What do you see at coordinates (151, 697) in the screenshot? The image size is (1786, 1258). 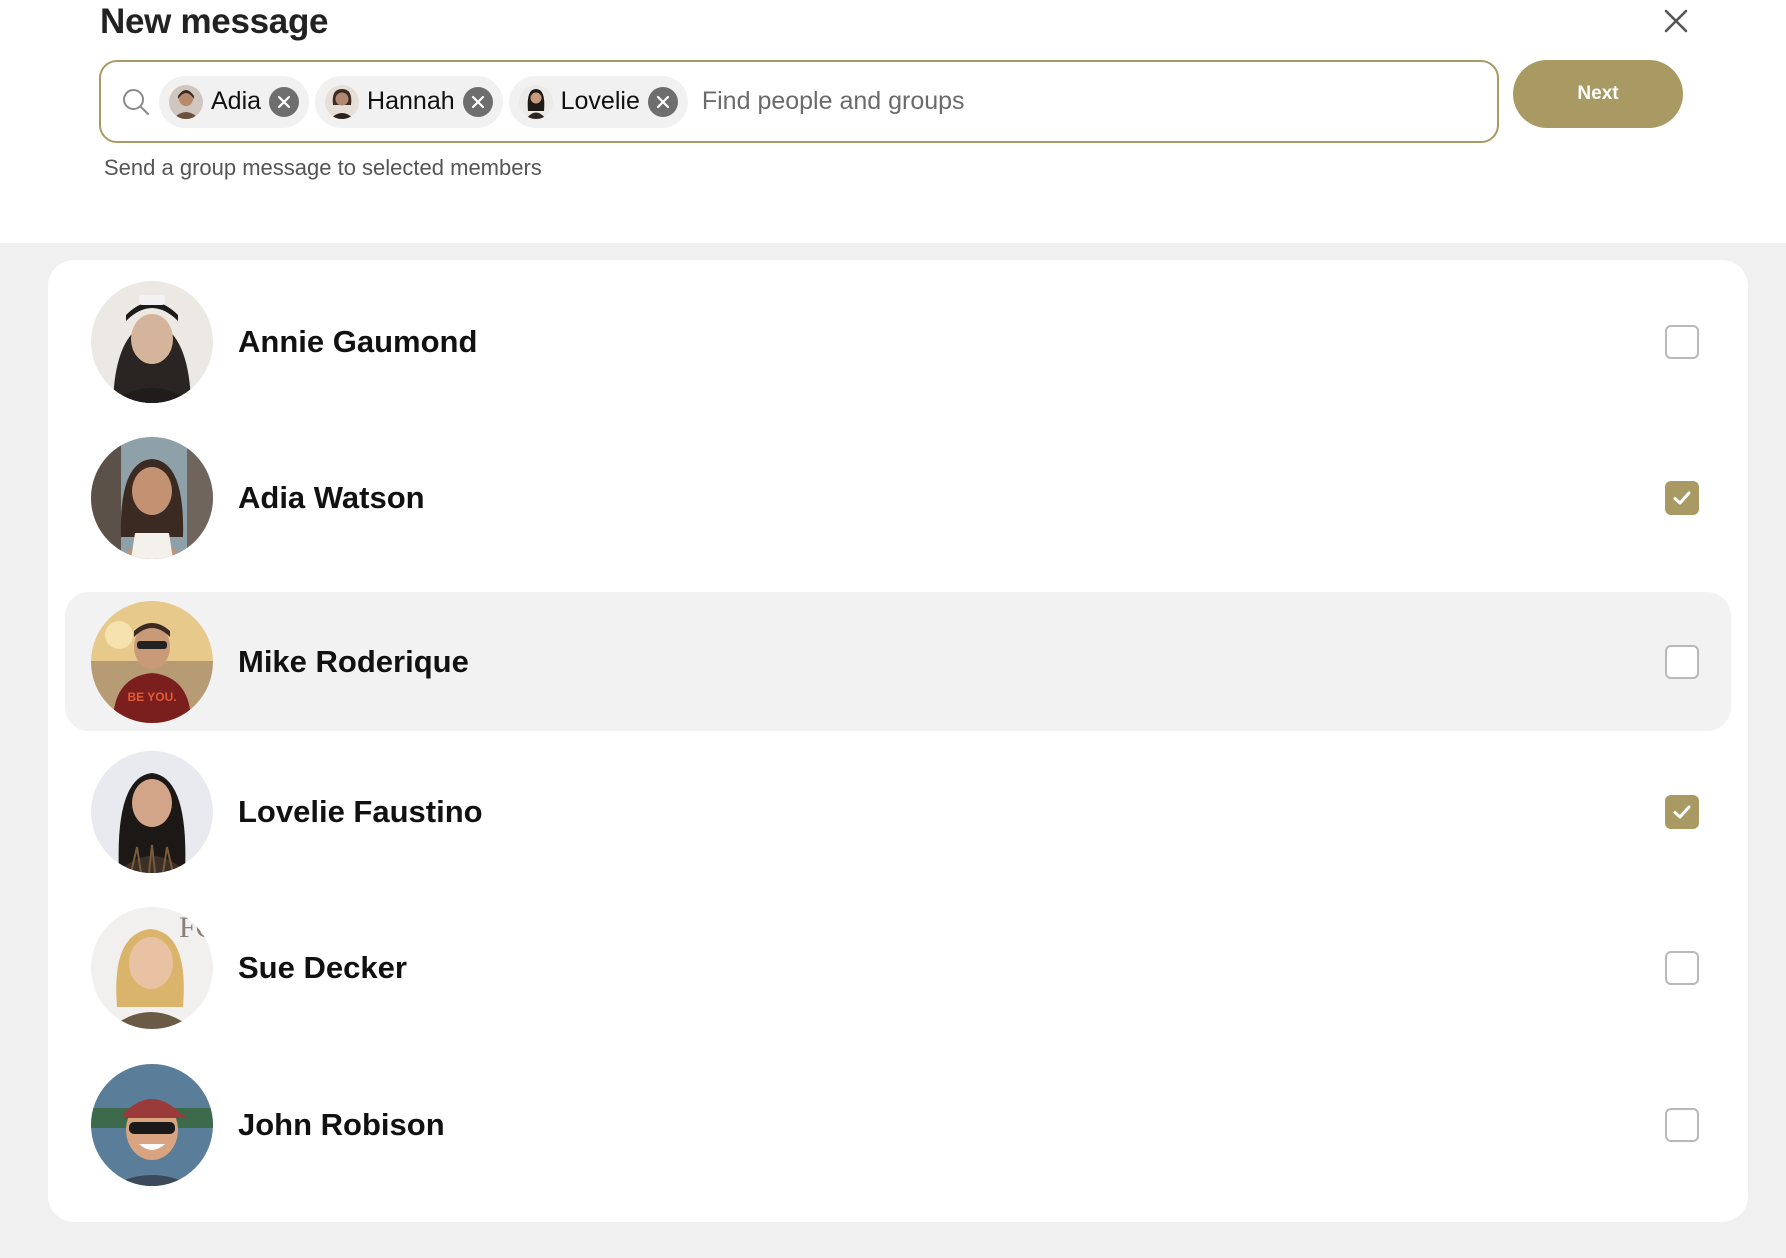 I see `svg-text: BE YOU.` at bounding box center [151, 697].